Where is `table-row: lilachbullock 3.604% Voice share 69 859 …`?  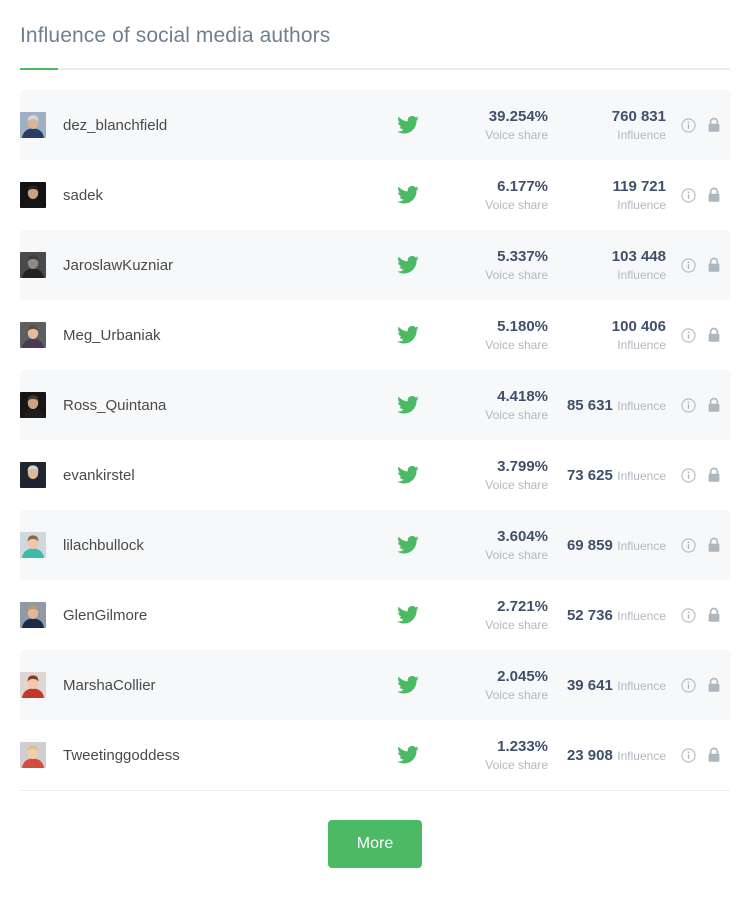 table-row: lilachbullock 3.604% Voice share 69 859 … is located at coordinates (375, 545).